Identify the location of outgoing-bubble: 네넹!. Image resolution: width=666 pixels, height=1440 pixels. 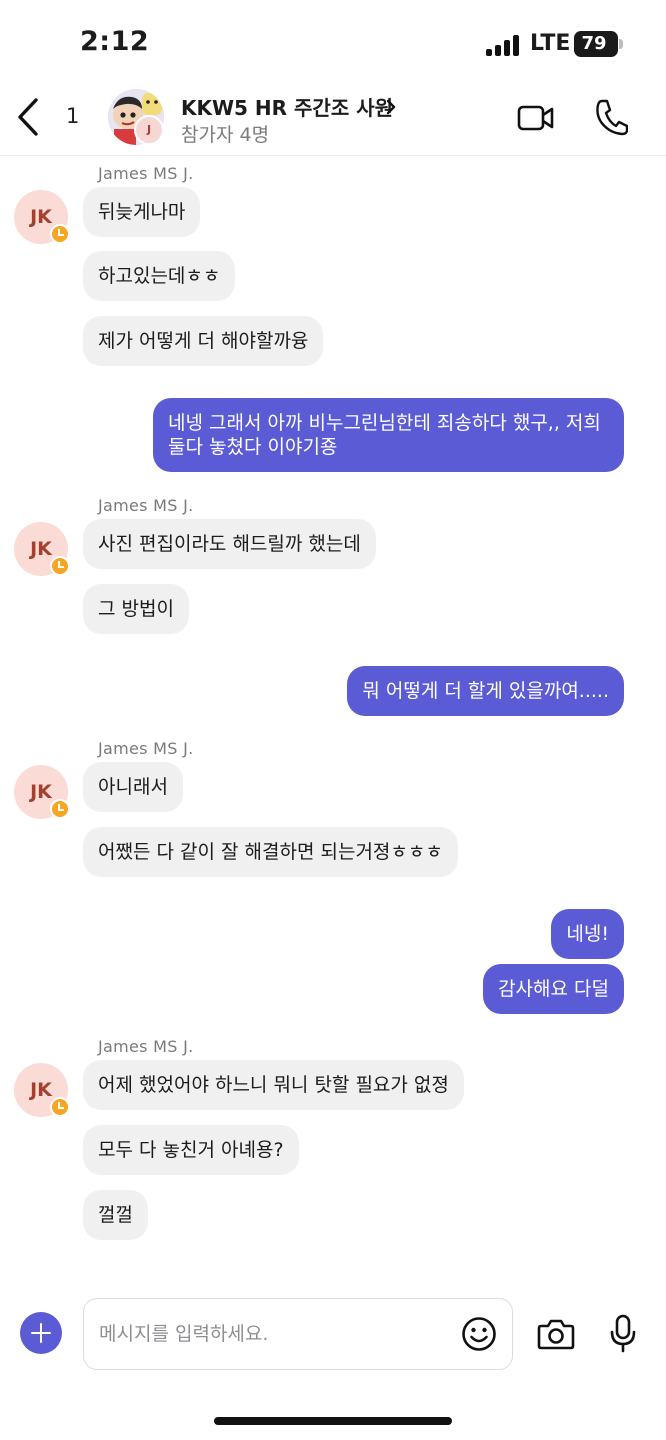
(587, 934).